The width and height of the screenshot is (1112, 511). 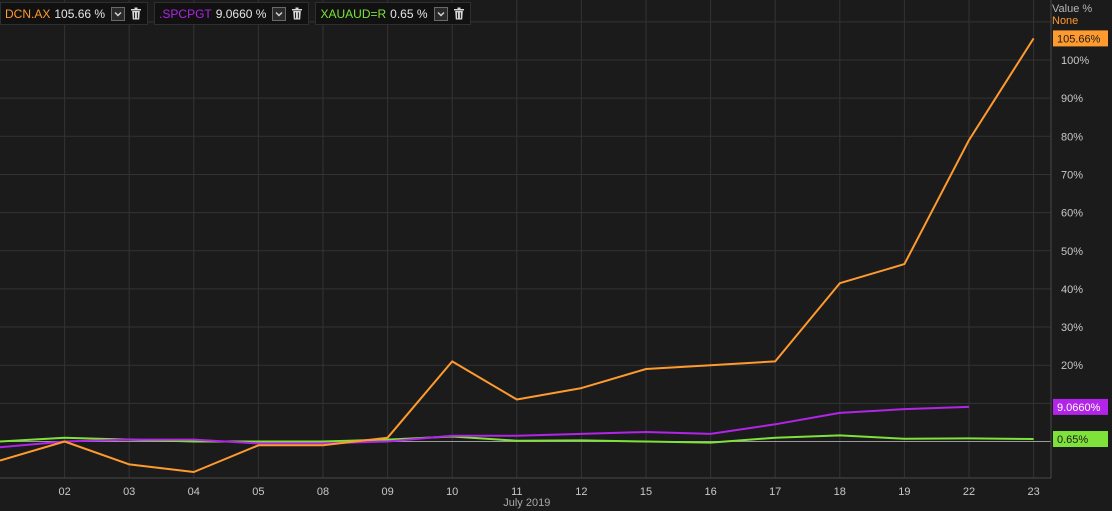 I want to click on y-tick-label: 70%, so click(x=1072, y=175).